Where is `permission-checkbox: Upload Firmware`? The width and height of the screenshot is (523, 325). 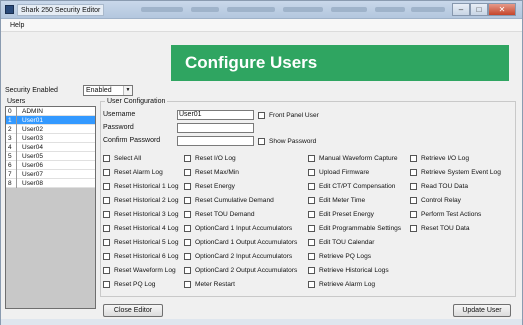 permission-checkbox: Upload Firmware is located at coordinates (338, 172).